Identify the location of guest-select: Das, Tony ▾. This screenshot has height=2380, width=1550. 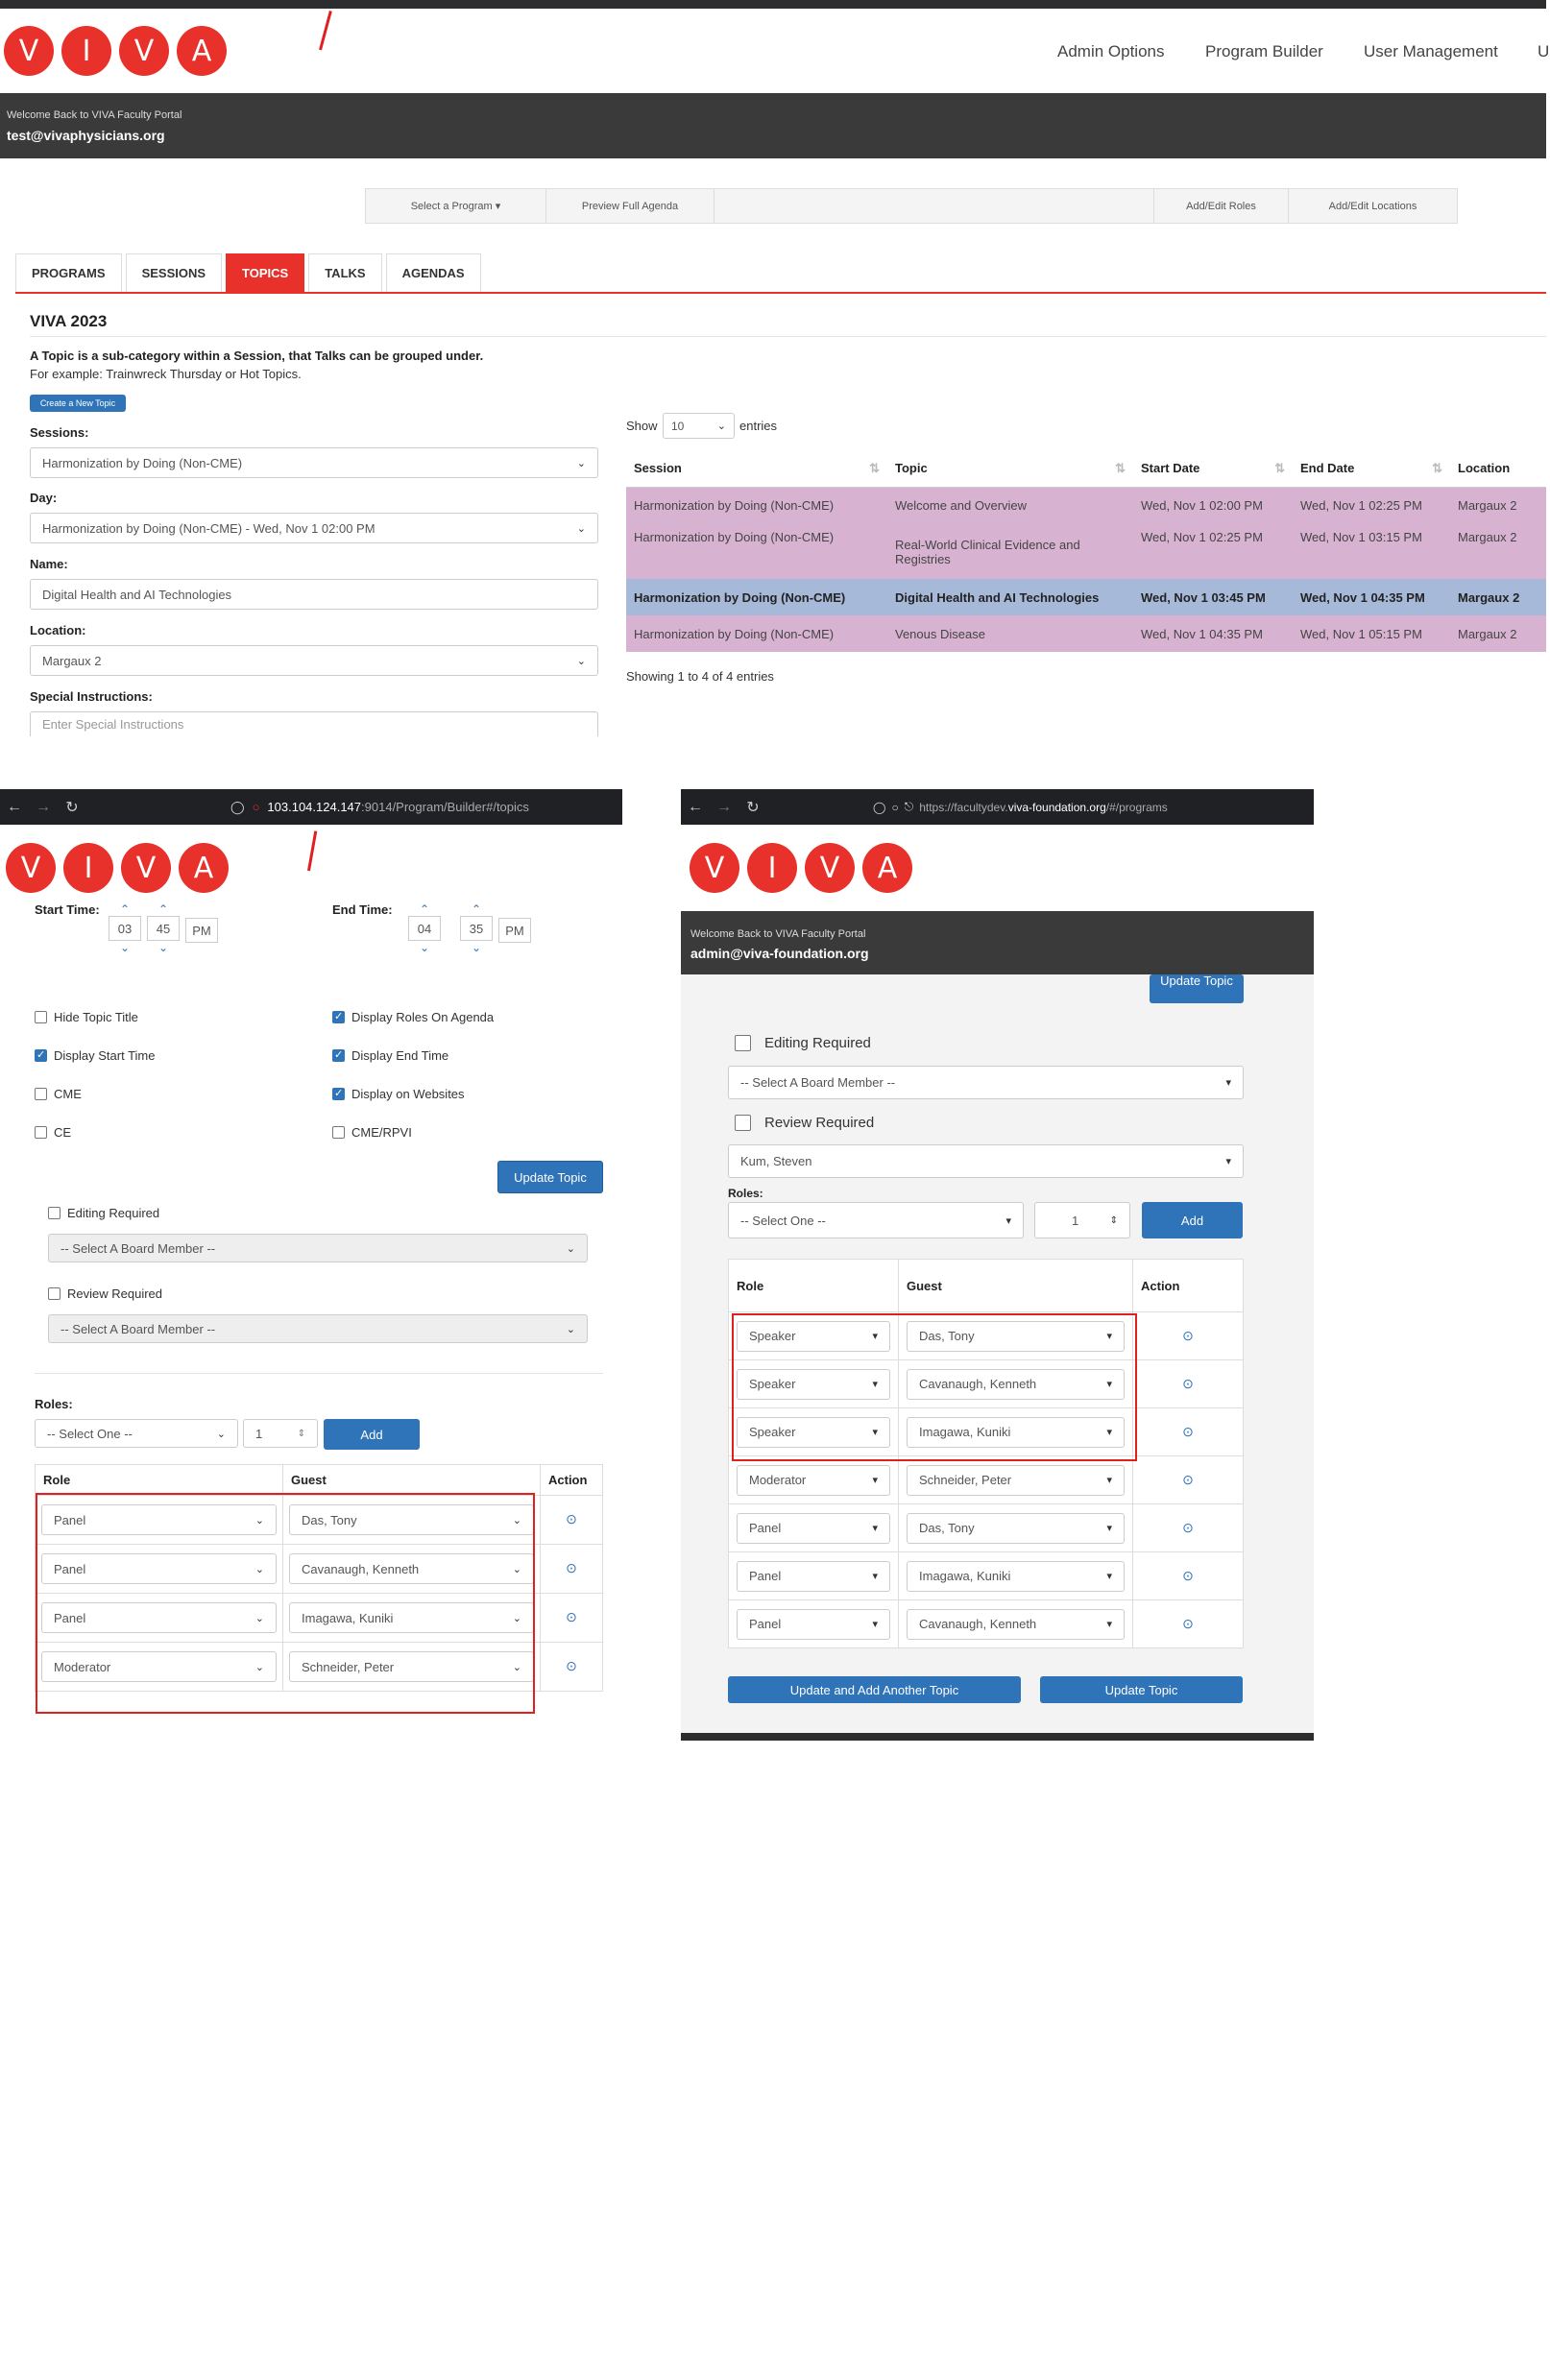
(1016, 1528).